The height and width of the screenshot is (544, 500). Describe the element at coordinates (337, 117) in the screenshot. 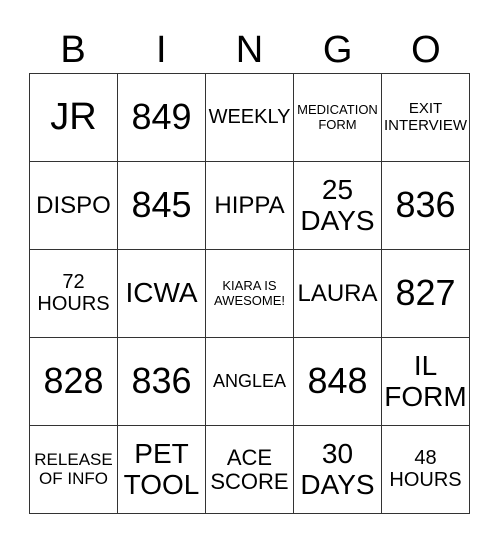

I see `bingo-cell: MEDICATION FORM` at that location.